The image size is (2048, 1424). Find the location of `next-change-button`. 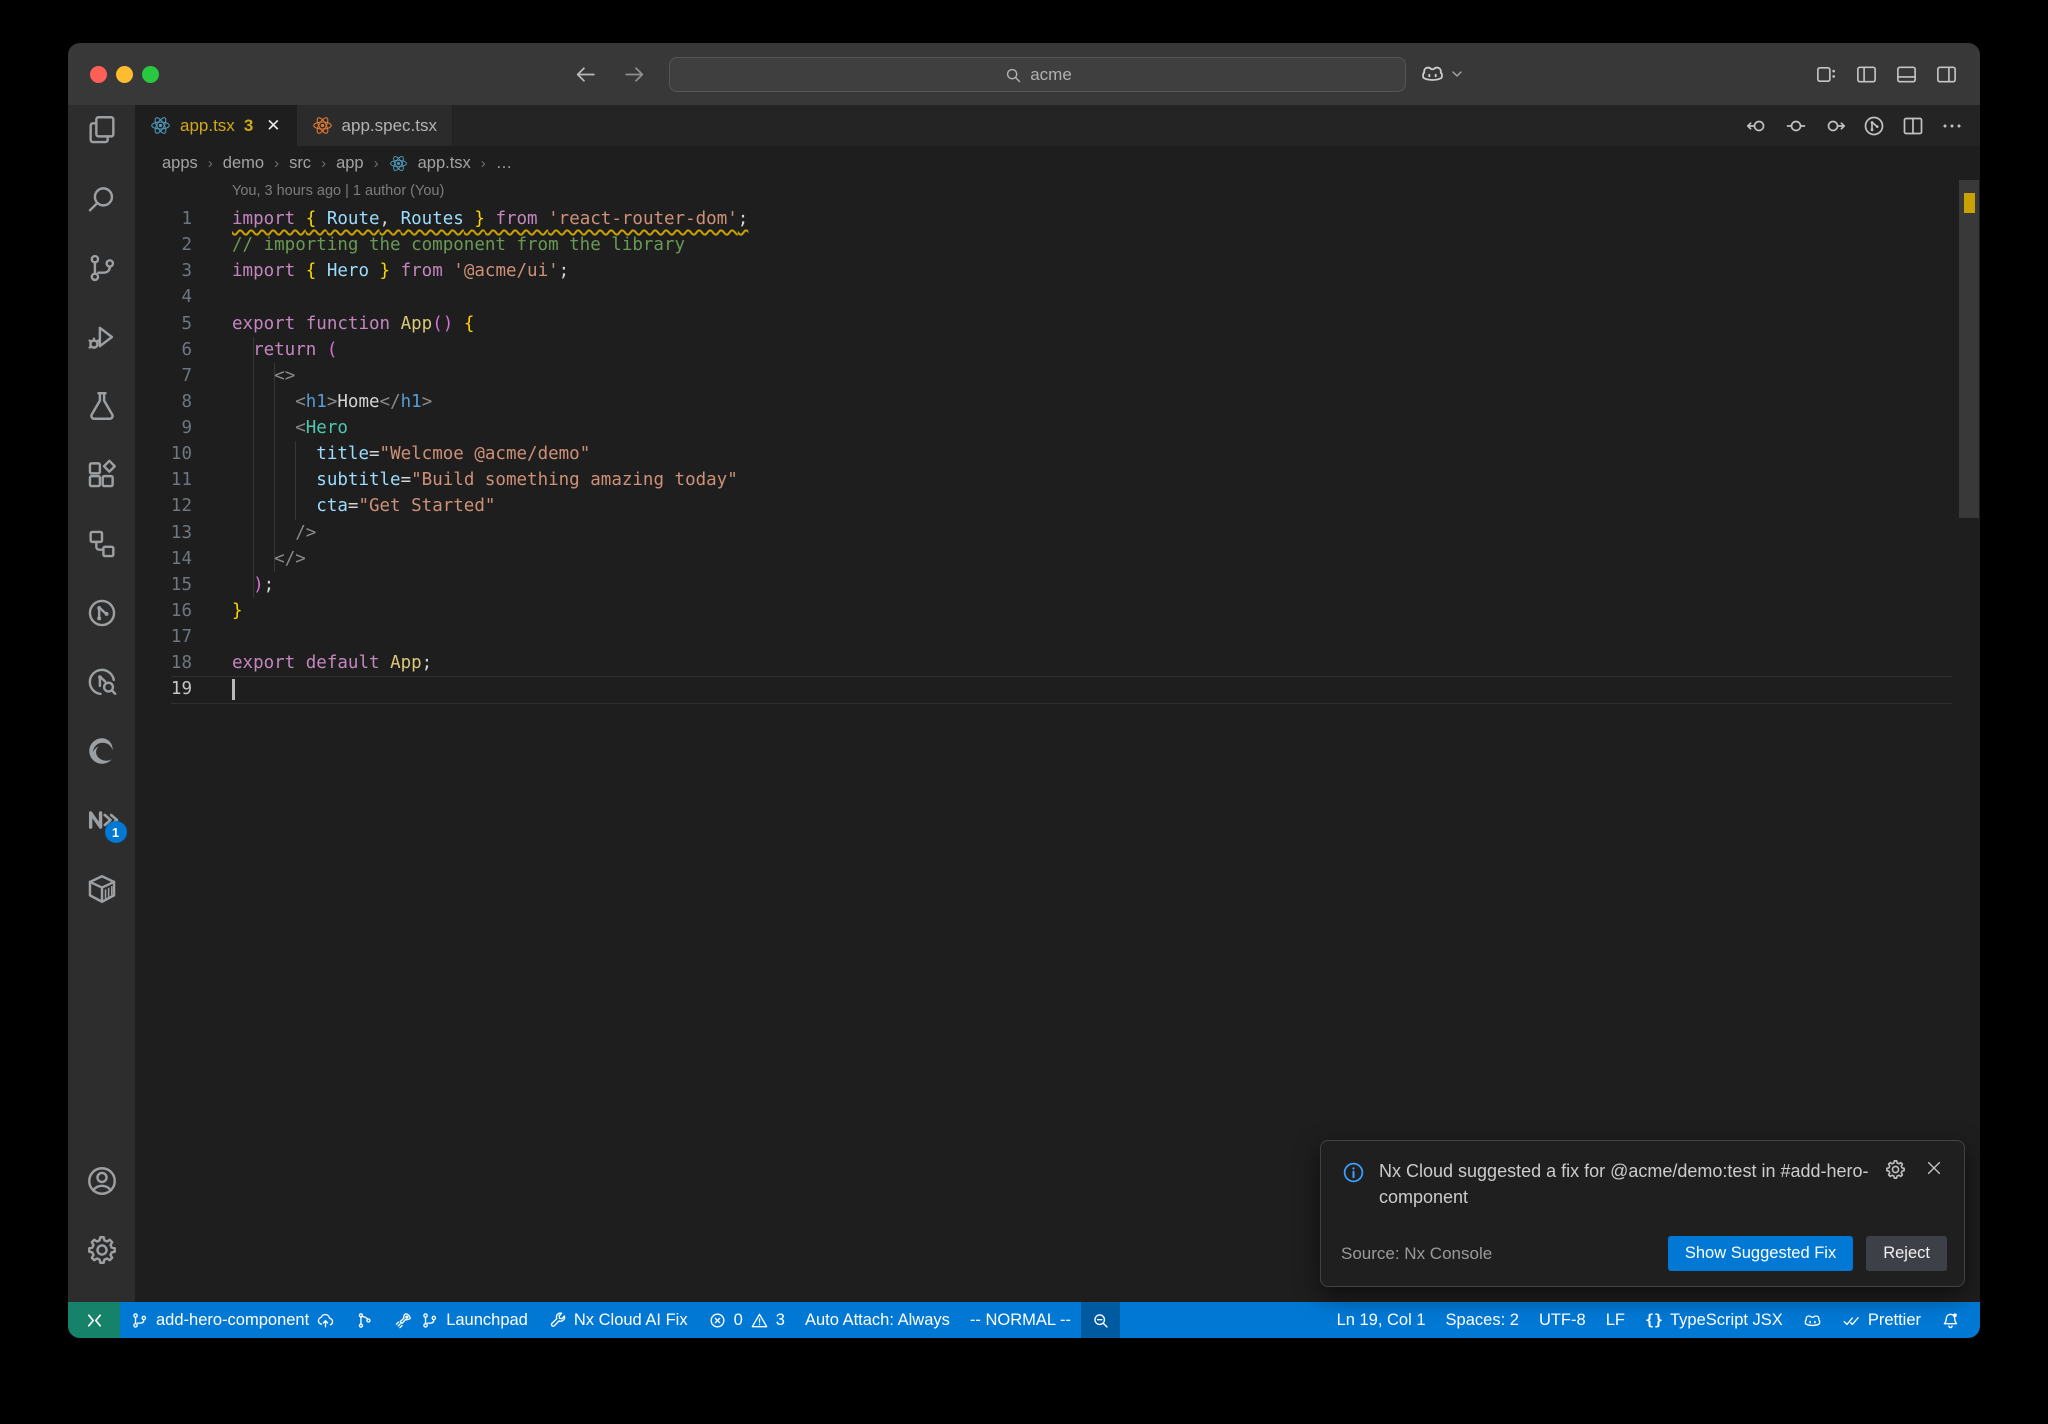

next-change-button is located at coordinates (1835, 126).